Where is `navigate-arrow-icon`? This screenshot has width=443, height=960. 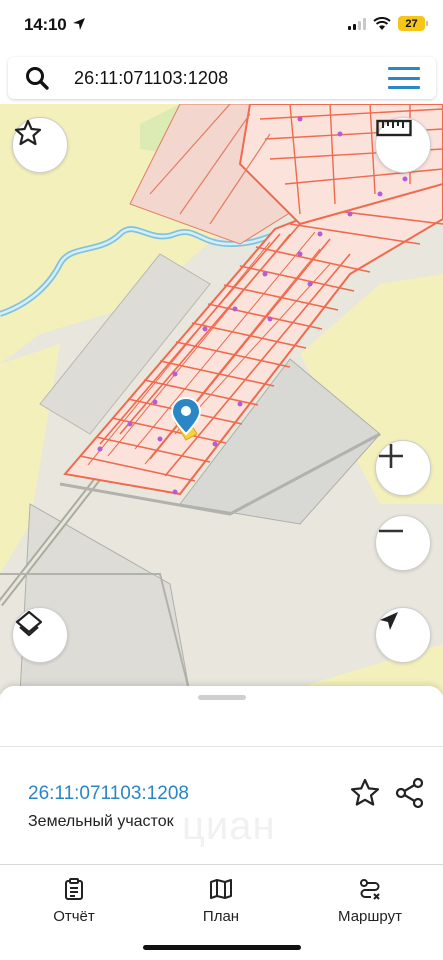 navigate-arrow-icon is located at coordinates (403, 635).